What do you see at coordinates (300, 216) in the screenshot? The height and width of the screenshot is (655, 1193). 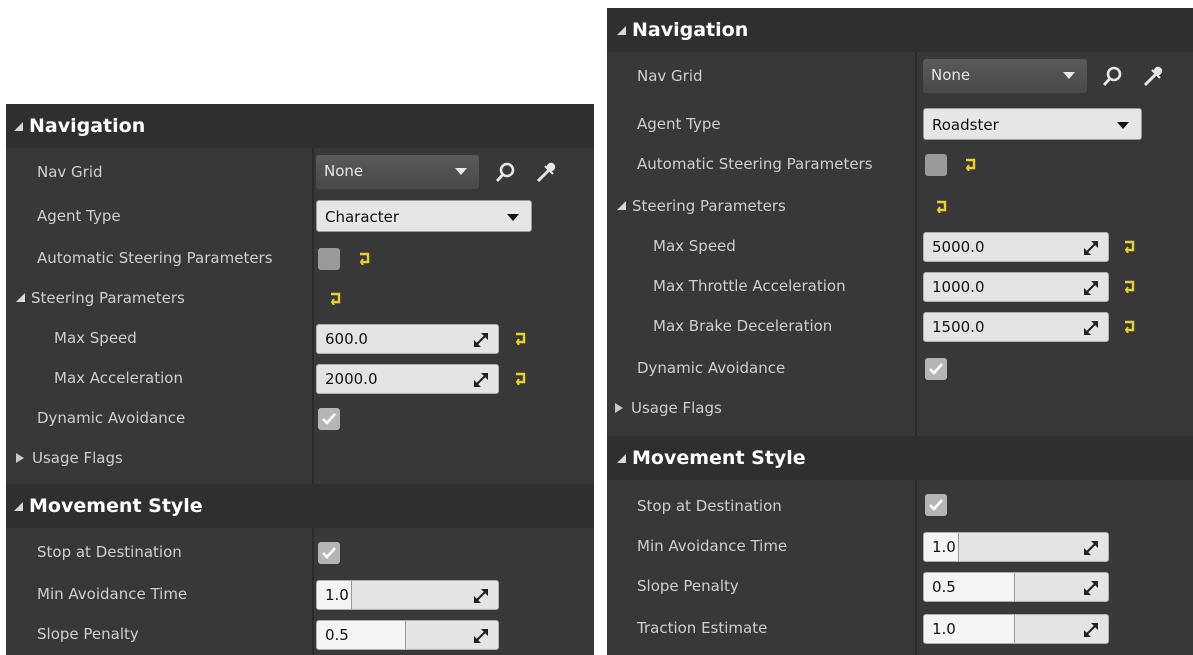 I see `property-agent-type: Agent Type Character` at bounding box center [300, 216].